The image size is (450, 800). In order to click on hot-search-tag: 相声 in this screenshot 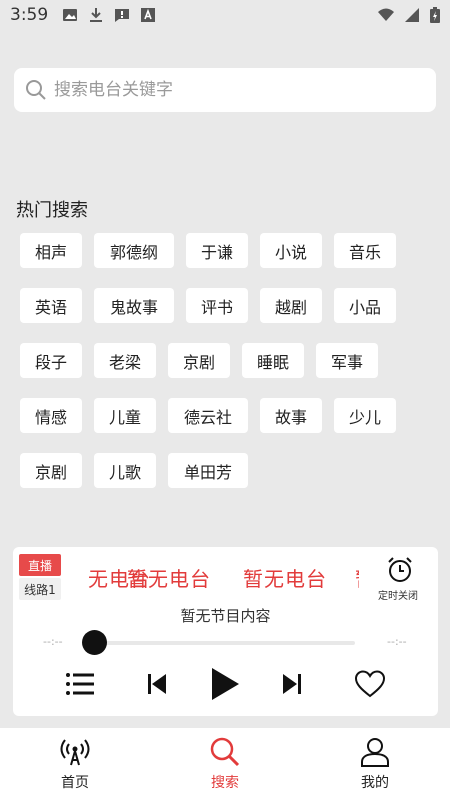, I will do `click(51, 250)`.